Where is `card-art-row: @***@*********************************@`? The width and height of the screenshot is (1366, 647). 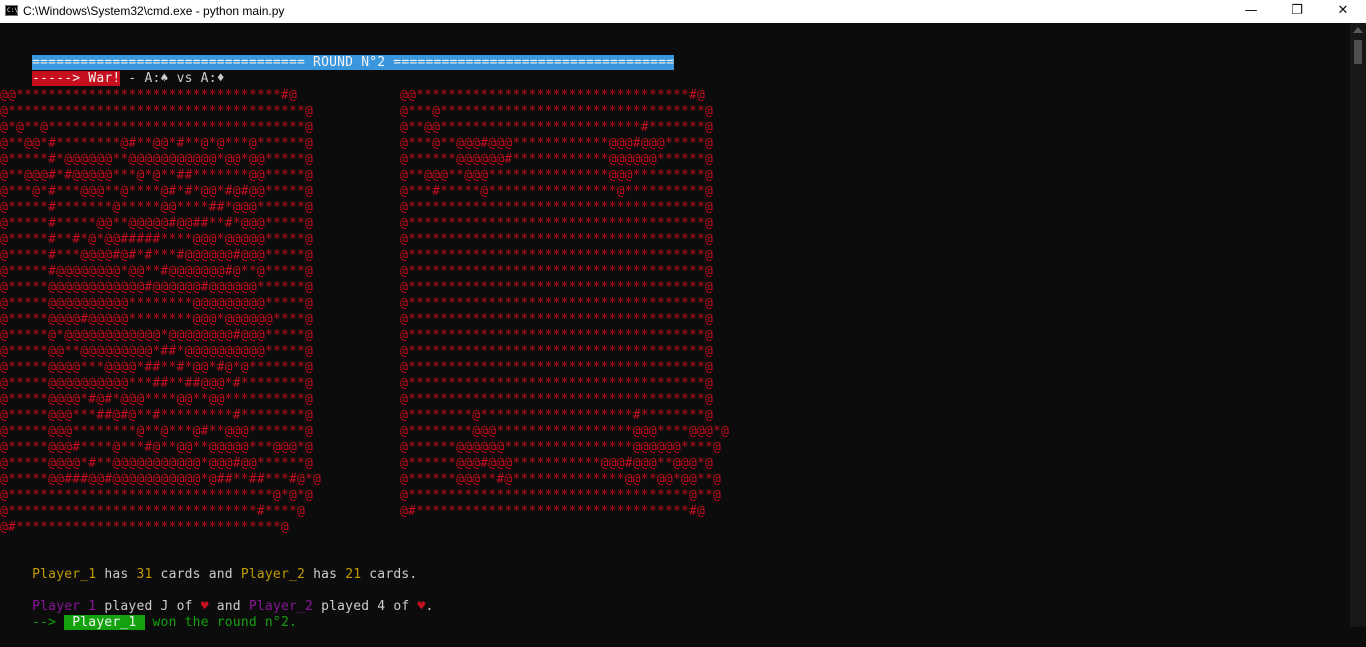
card-art-row: @***@*********************************@ is located at coordinates (557, 111).